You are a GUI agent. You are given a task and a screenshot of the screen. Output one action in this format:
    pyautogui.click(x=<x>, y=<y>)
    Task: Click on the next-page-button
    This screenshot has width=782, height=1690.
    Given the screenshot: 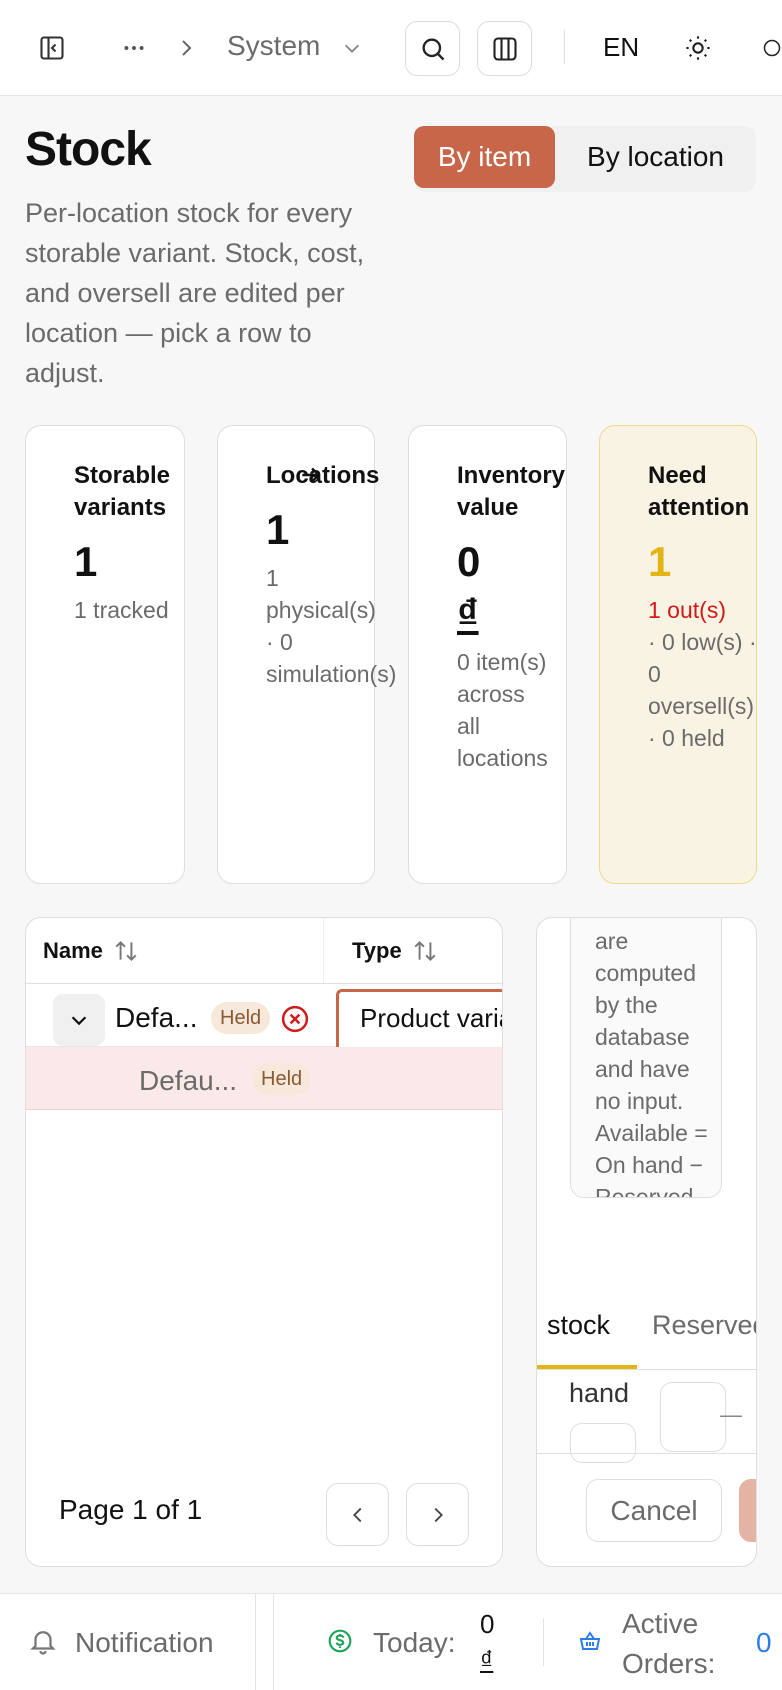 What is the action you would take?
    pyautogui.click(x=437, y=1514)
    